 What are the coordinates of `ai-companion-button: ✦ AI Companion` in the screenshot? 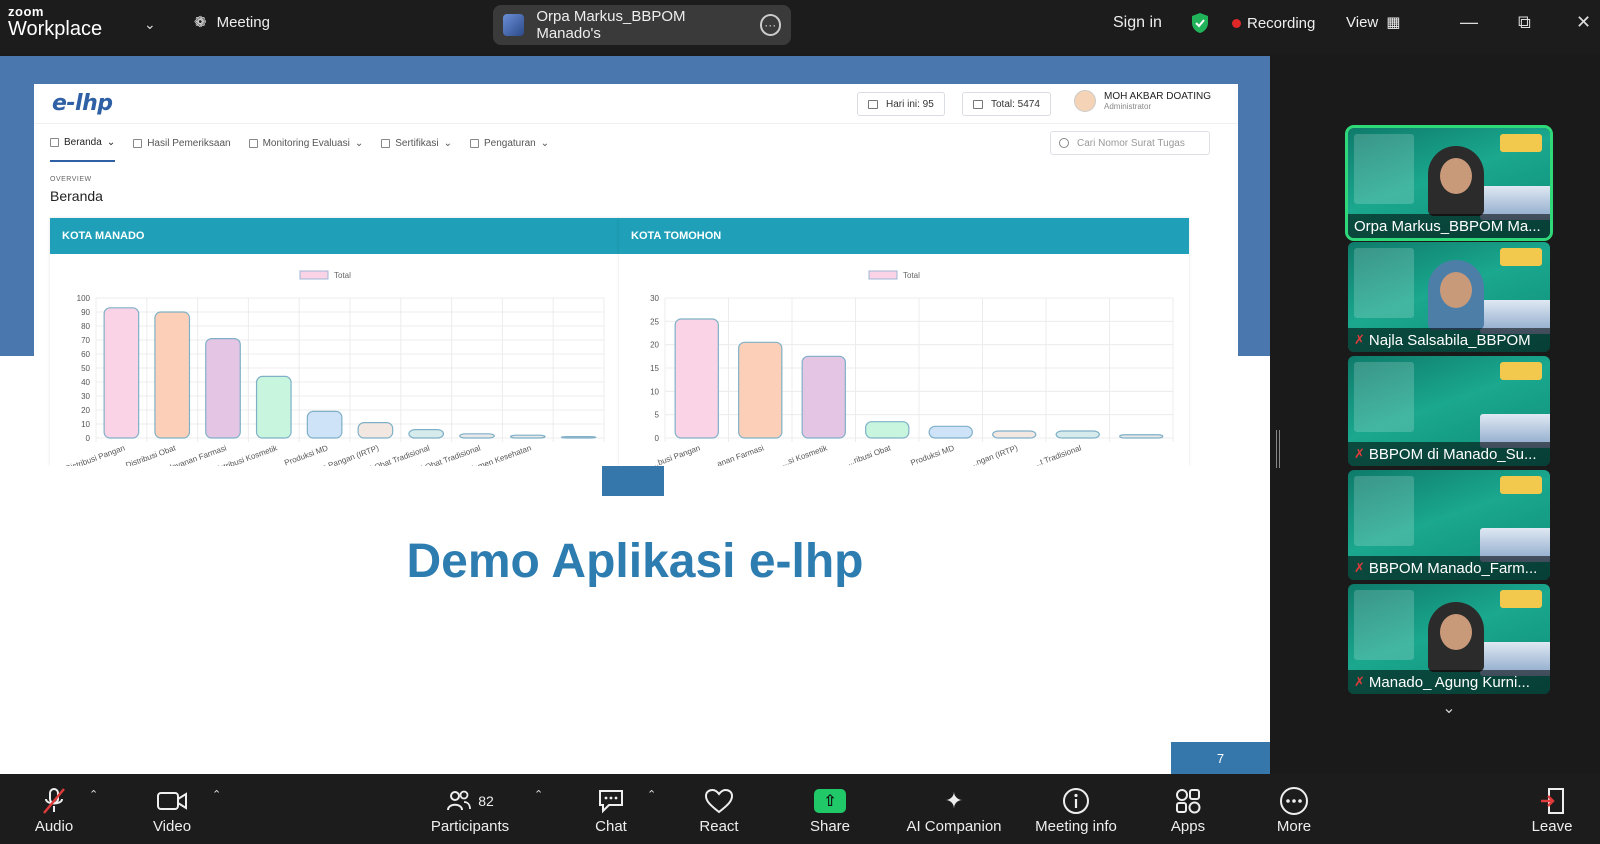 It's located at (954, 810).